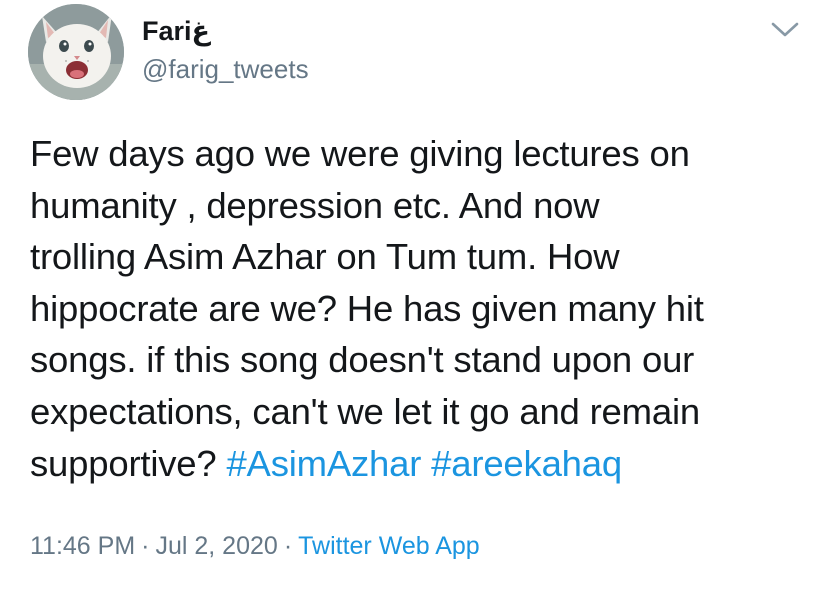 This screenshot has height=589, width=828. Describe the element at coordinates (325, 257) in the screenshot. I see `tweet-text-line: trolling Asim Azhar on Tum tum. How` at that location.